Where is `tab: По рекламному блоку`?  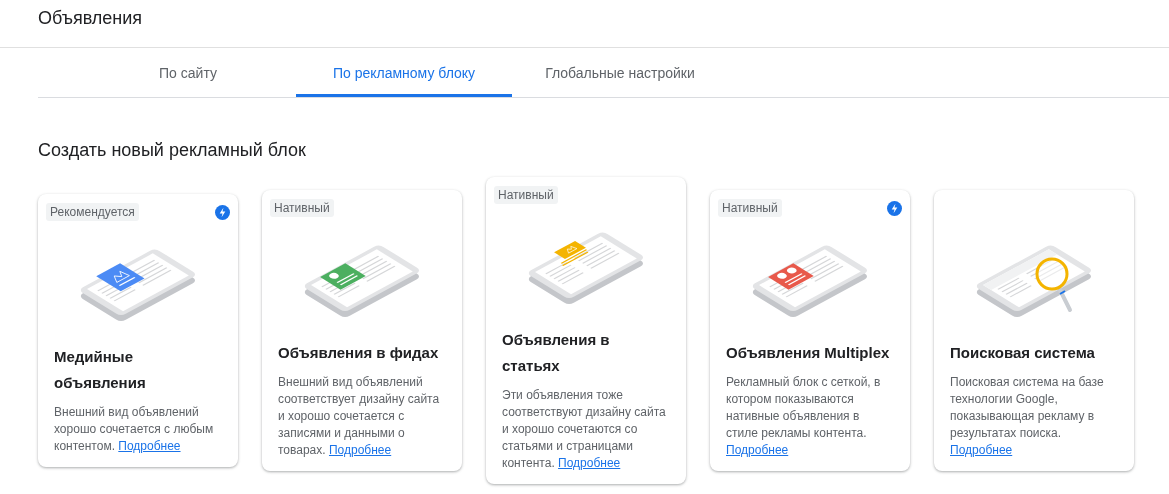 tab: По рекламному блоку is located at coordinates (404, 72).